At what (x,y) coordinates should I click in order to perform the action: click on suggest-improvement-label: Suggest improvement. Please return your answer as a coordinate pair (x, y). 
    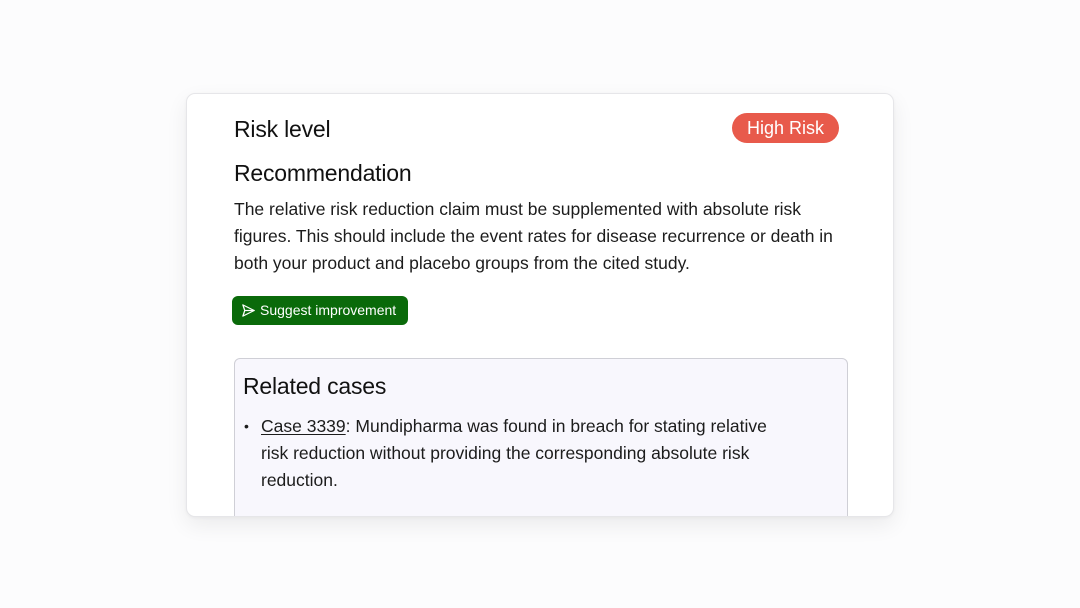
    Looking at the image, I should click on (328, 310).